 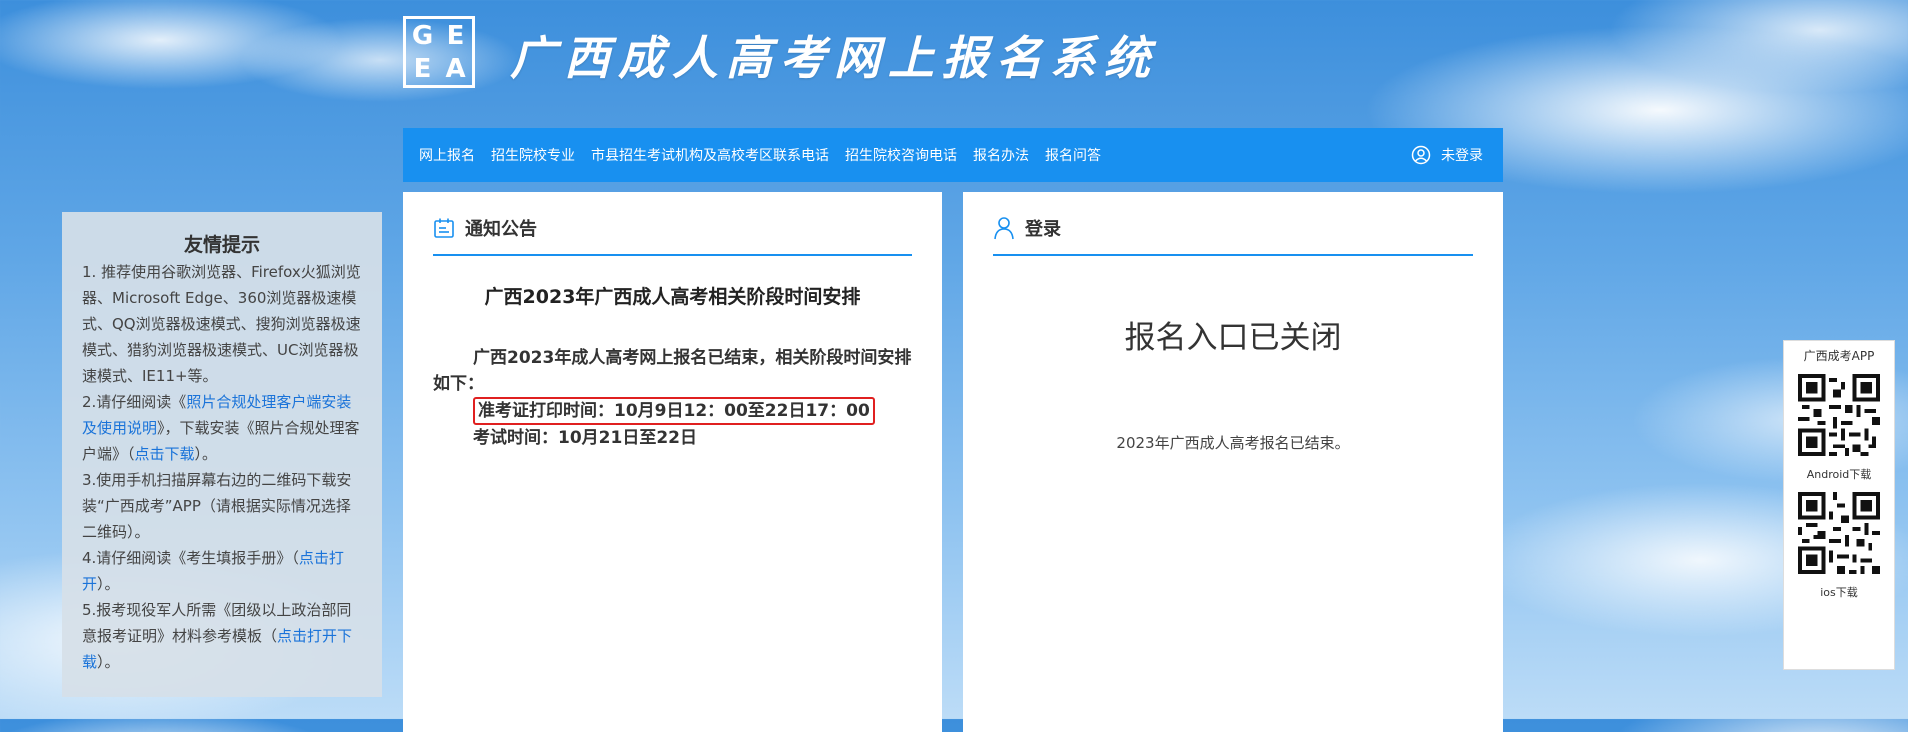 I want to click on admission-ticket-print-time: 准考证打印时间：10月9日12：00至22日17：00, so click(x=674, y=411).